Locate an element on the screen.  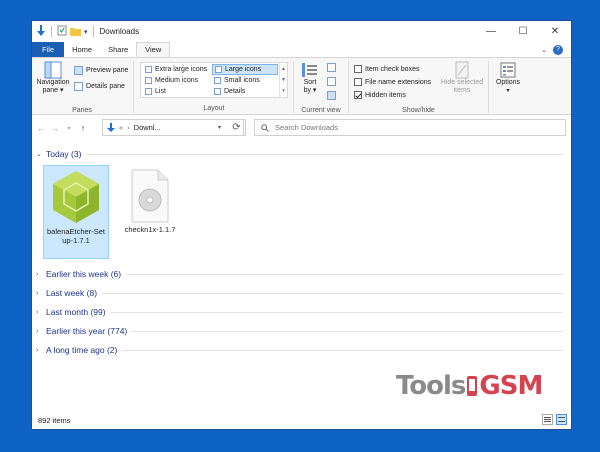
navigation-pane-label-2: pane ▾ is located at coordinates (53, 90).